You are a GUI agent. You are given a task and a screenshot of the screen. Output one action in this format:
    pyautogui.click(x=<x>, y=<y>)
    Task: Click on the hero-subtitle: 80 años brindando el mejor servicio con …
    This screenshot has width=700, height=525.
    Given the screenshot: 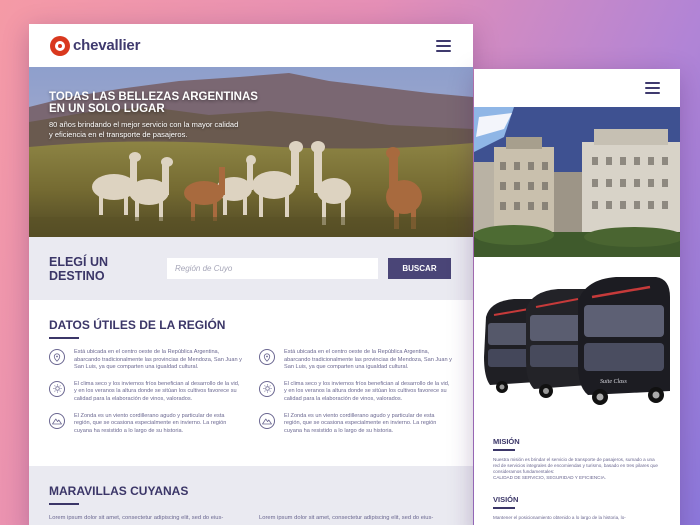 What is the action you would take?
    pyautogui.click(x=144, y=129)
    